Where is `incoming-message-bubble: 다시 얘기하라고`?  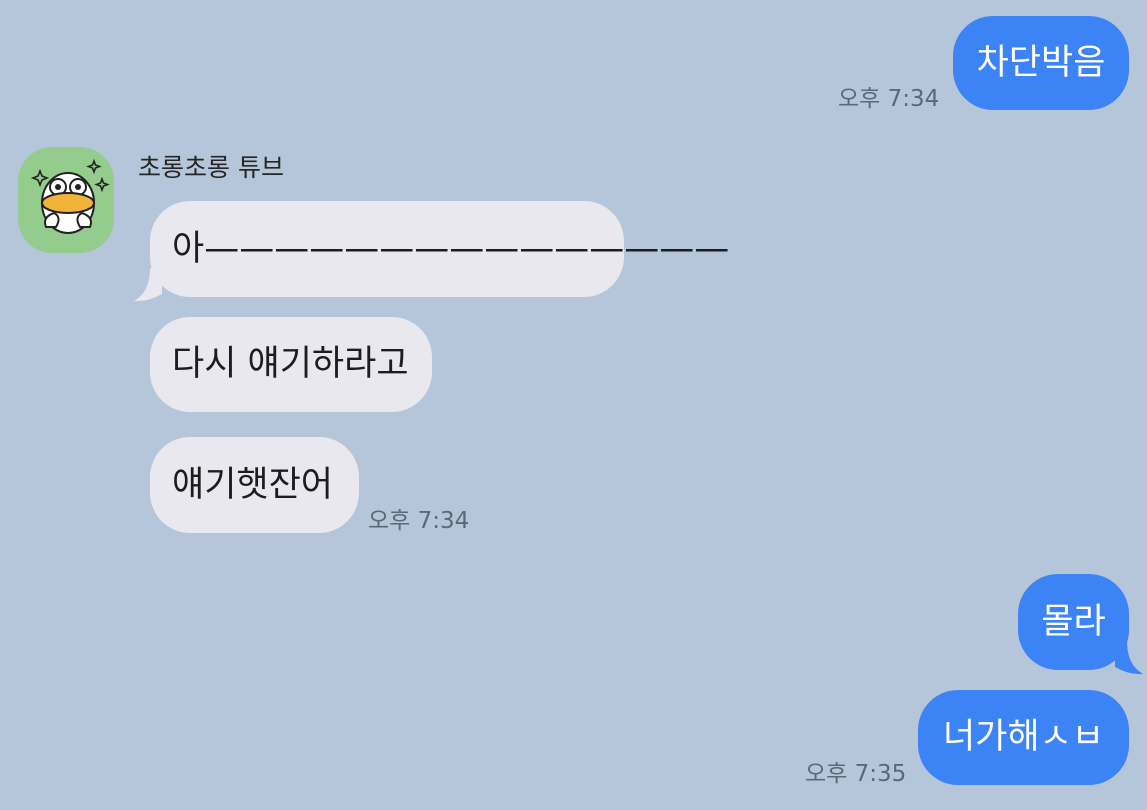
incoming-message-bubble: 다시 얘기하라고 is located at coordinates (291, 364).